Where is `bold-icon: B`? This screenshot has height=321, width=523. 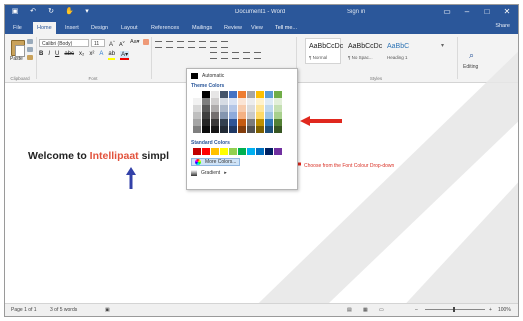 bold-icon: B is located at coordinates (41, 55).